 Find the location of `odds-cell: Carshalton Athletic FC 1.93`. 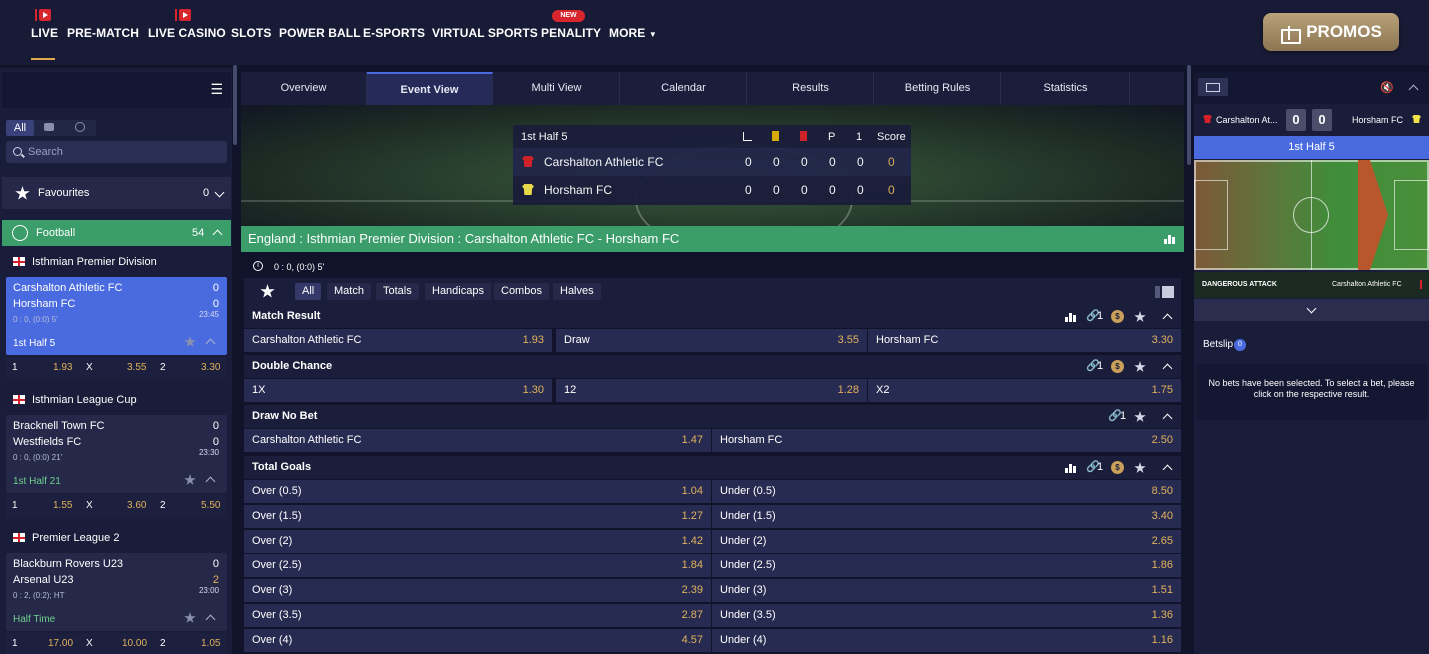

odds-cell: Carshalton Athletic FC 1.93 is located at coordinates (398, 340).